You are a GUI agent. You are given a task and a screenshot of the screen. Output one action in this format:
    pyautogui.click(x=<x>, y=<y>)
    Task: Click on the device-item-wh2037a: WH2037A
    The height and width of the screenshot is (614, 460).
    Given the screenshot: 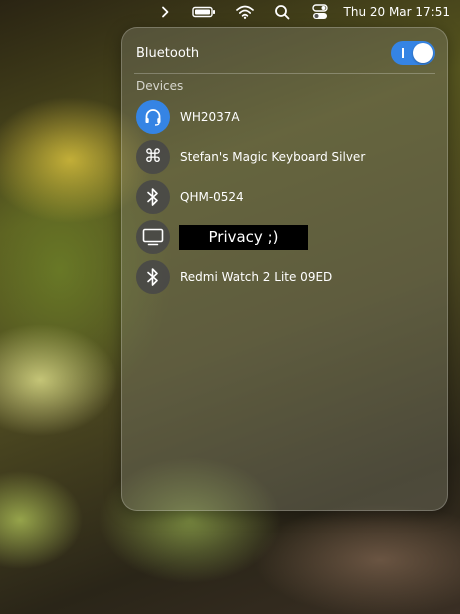 What is the action you would take?
    pyautogui.click(x=188, y=117)
    